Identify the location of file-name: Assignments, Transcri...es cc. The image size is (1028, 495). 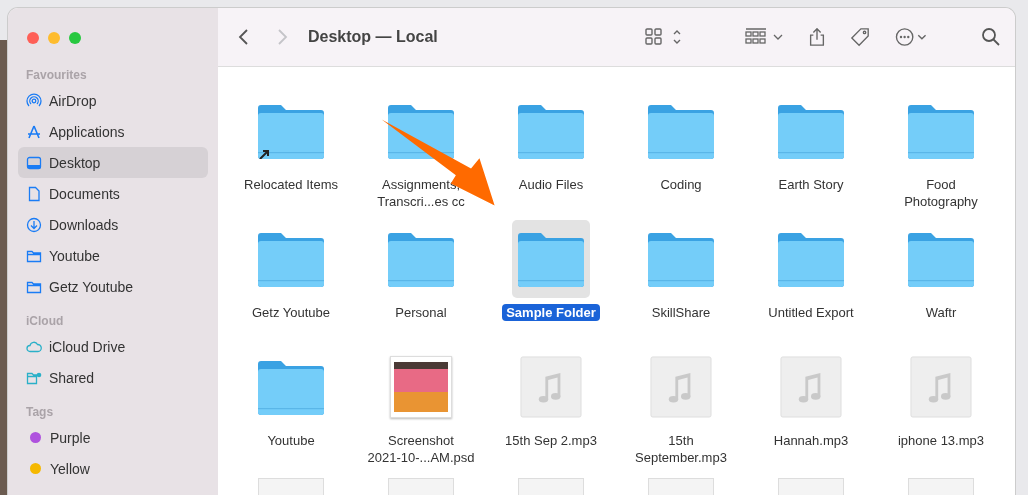
(421, 193).